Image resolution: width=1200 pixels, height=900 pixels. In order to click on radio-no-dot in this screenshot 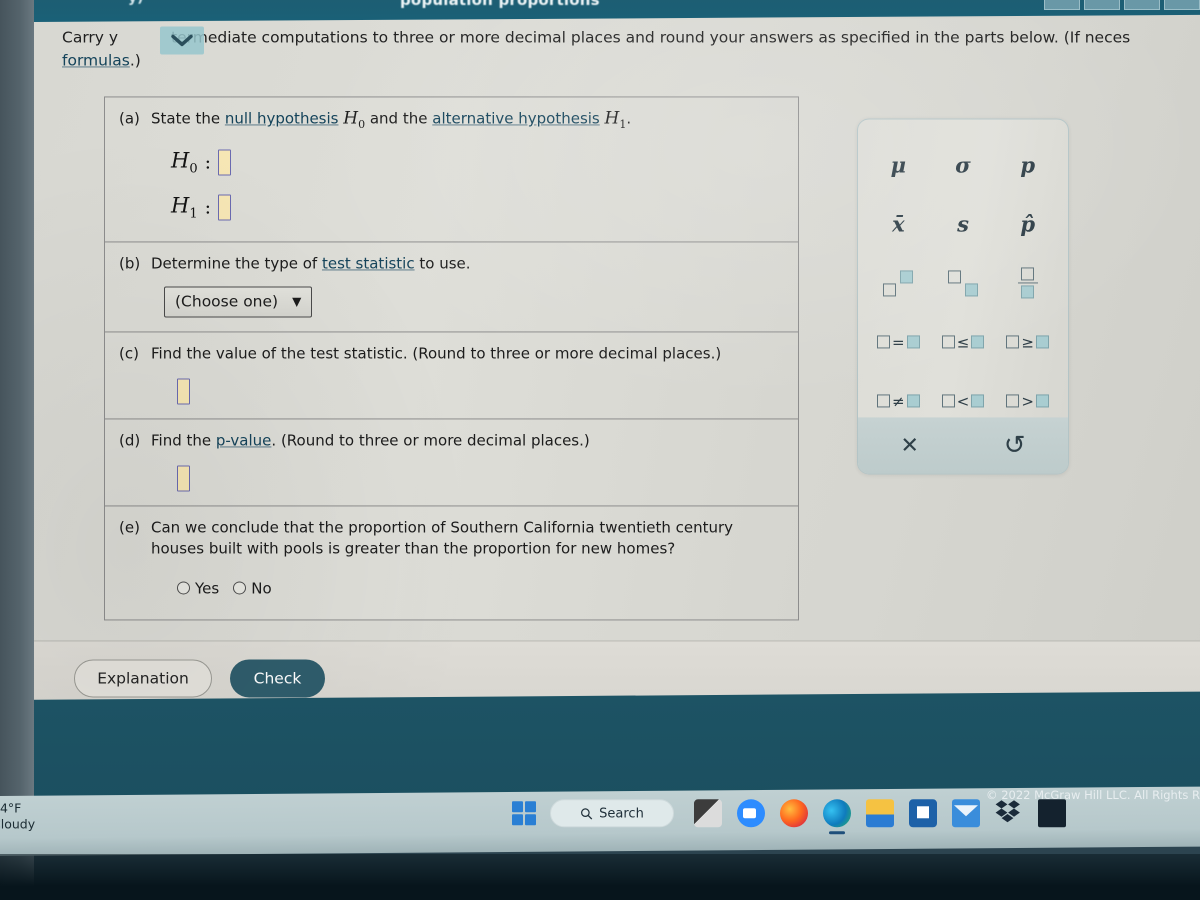, I will do `click(240, 588)`.